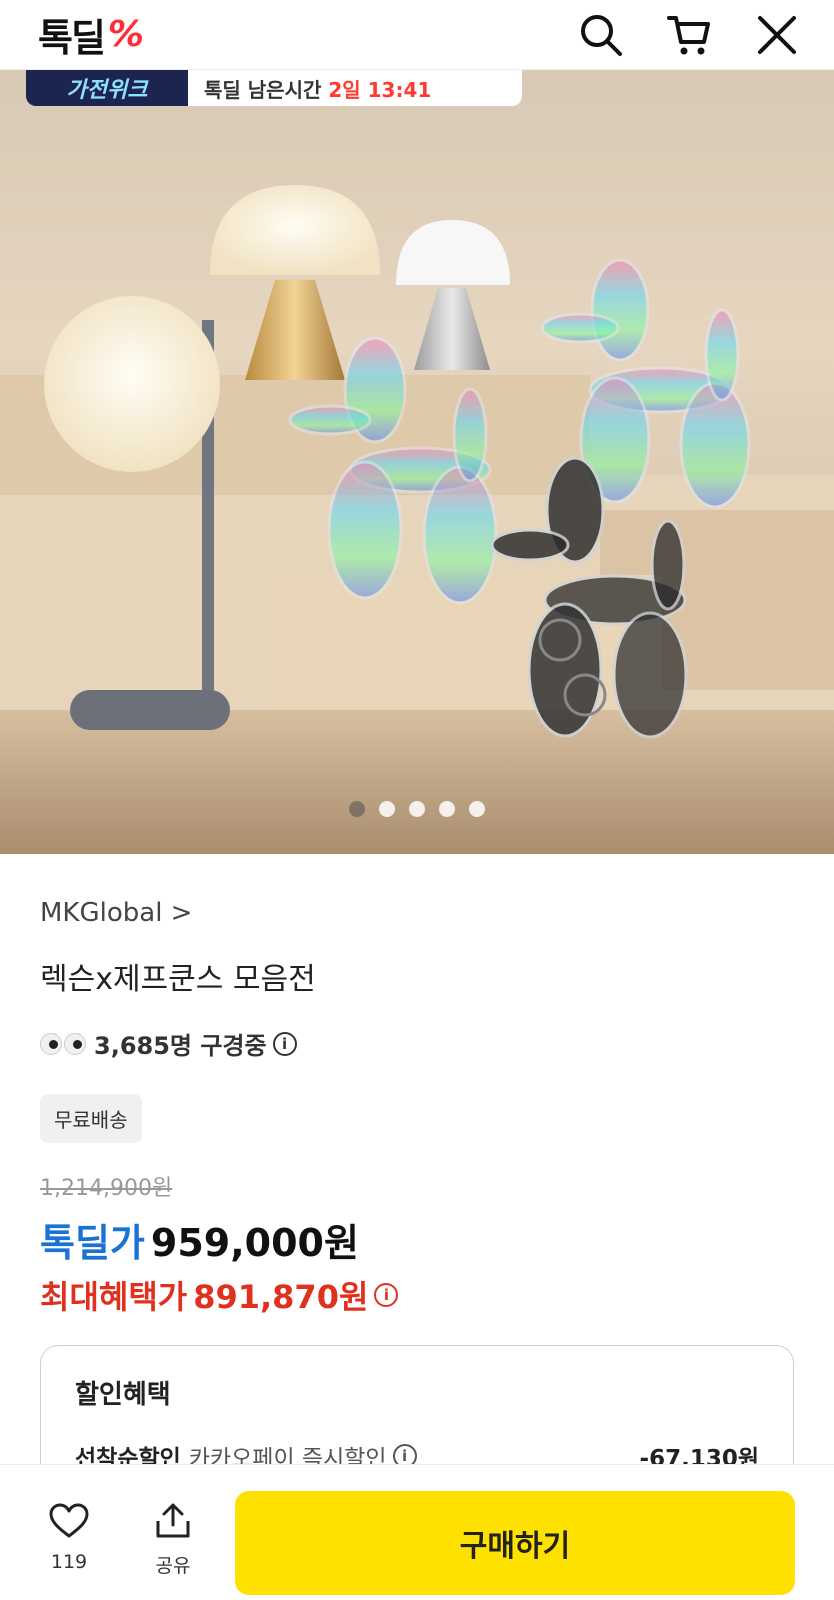  I want to click on heart-icon, so click(69, 1520).